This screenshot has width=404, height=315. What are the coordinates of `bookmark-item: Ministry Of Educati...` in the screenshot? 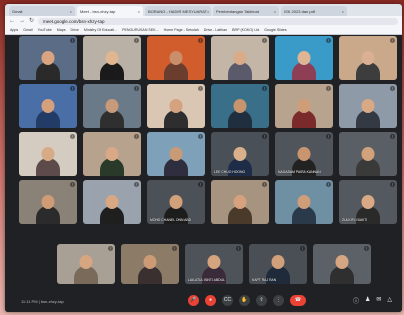 It's located at (100, 30).